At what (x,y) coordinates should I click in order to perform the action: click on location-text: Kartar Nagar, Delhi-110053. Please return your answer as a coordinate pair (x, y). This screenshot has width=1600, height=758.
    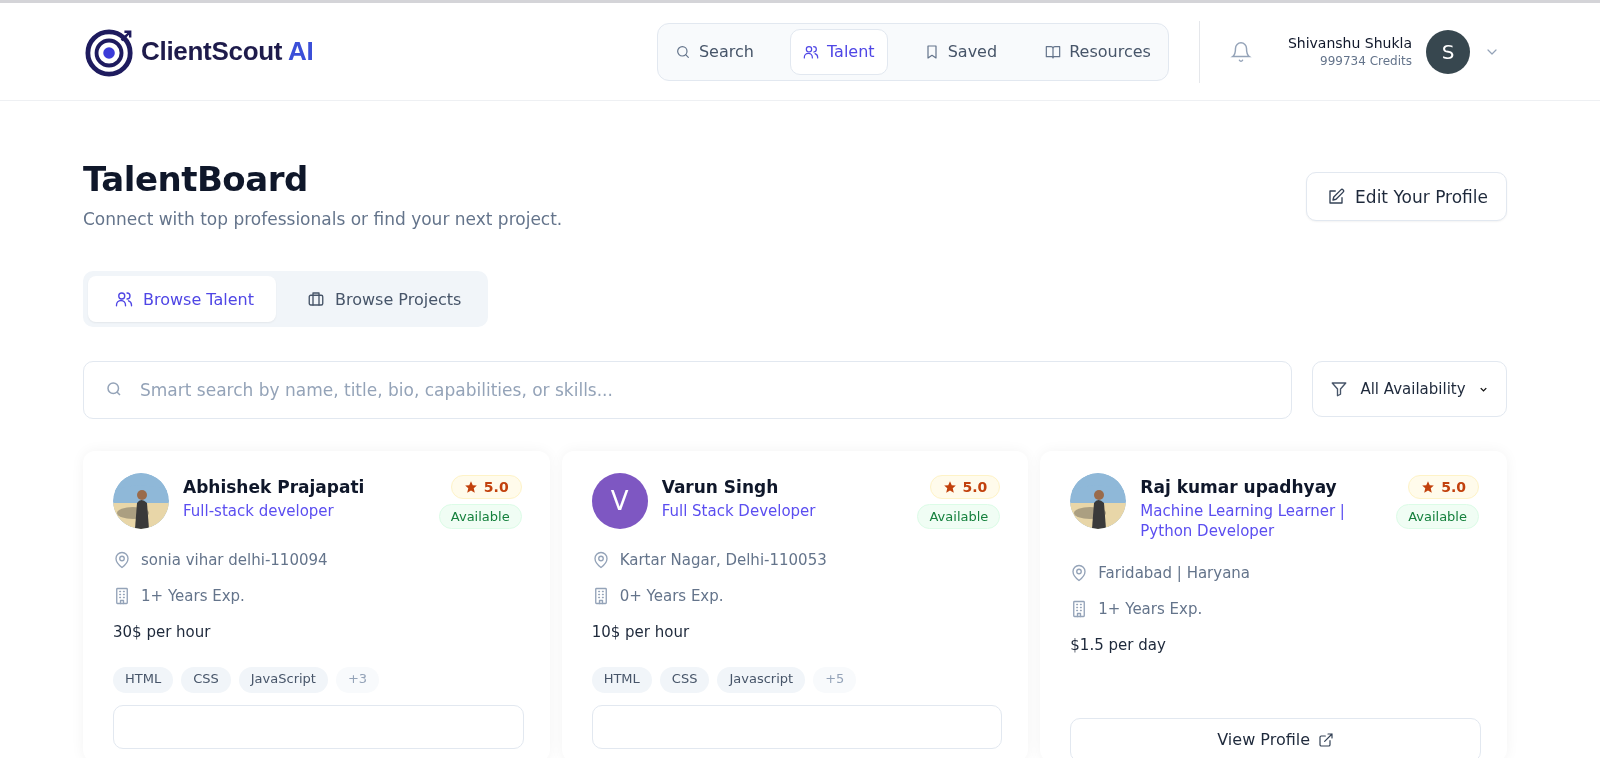
    Looking at the image, I should click on (723, 560).